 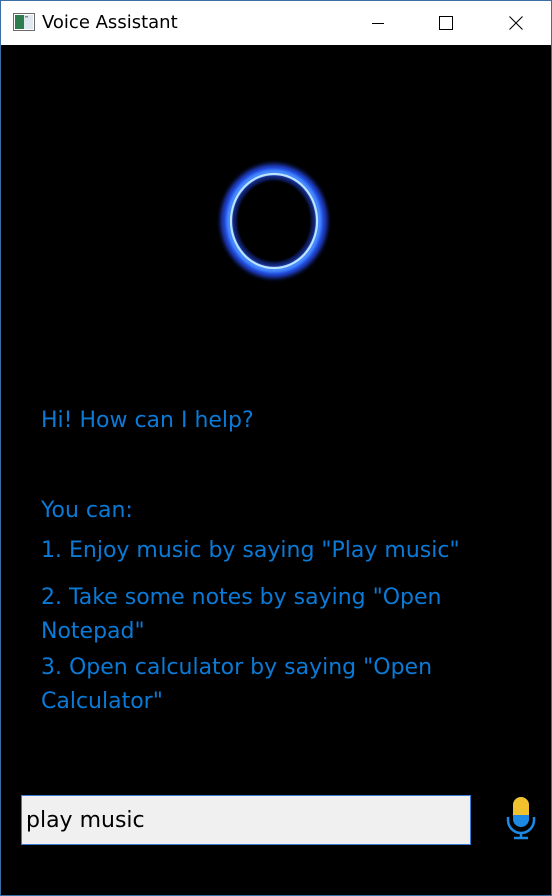 I want to click on microphone-icon, so click(x=521, y=818).